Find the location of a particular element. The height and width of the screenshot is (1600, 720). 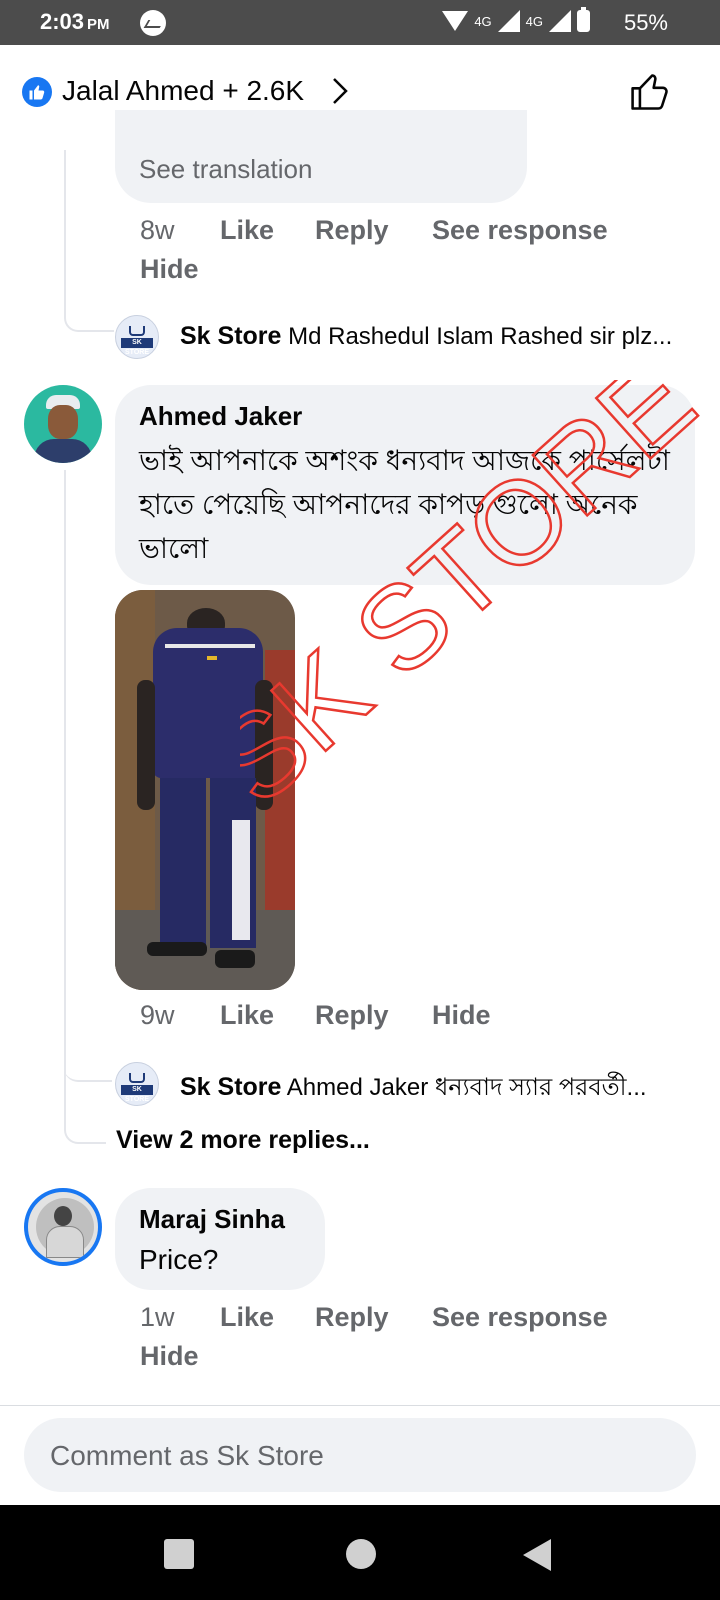

recent-apps-icon is located at coordinates (179, 1554).